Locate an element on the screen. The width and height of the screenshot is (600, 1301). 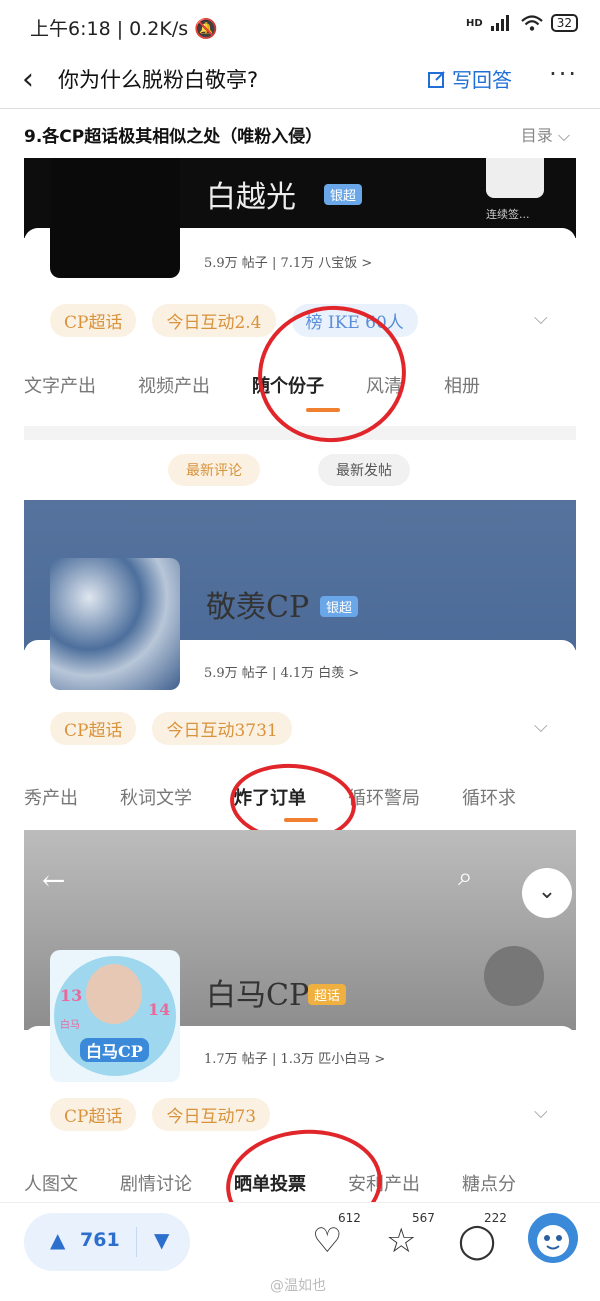
more-icon: ··· is located at coordinates (563, 74).